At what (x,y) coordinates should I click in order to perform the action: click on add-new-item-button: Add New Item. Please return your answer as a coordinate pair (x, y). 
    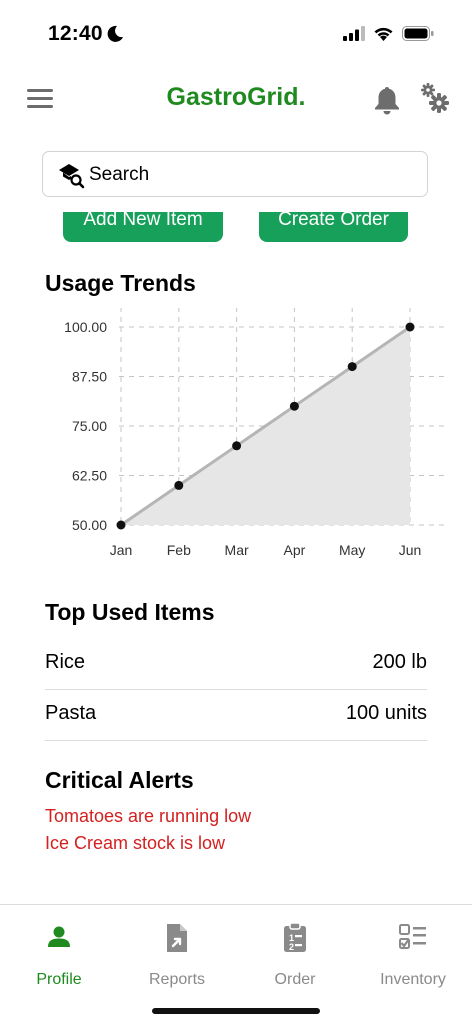
    Looking at the image, I should click on (143, 227).